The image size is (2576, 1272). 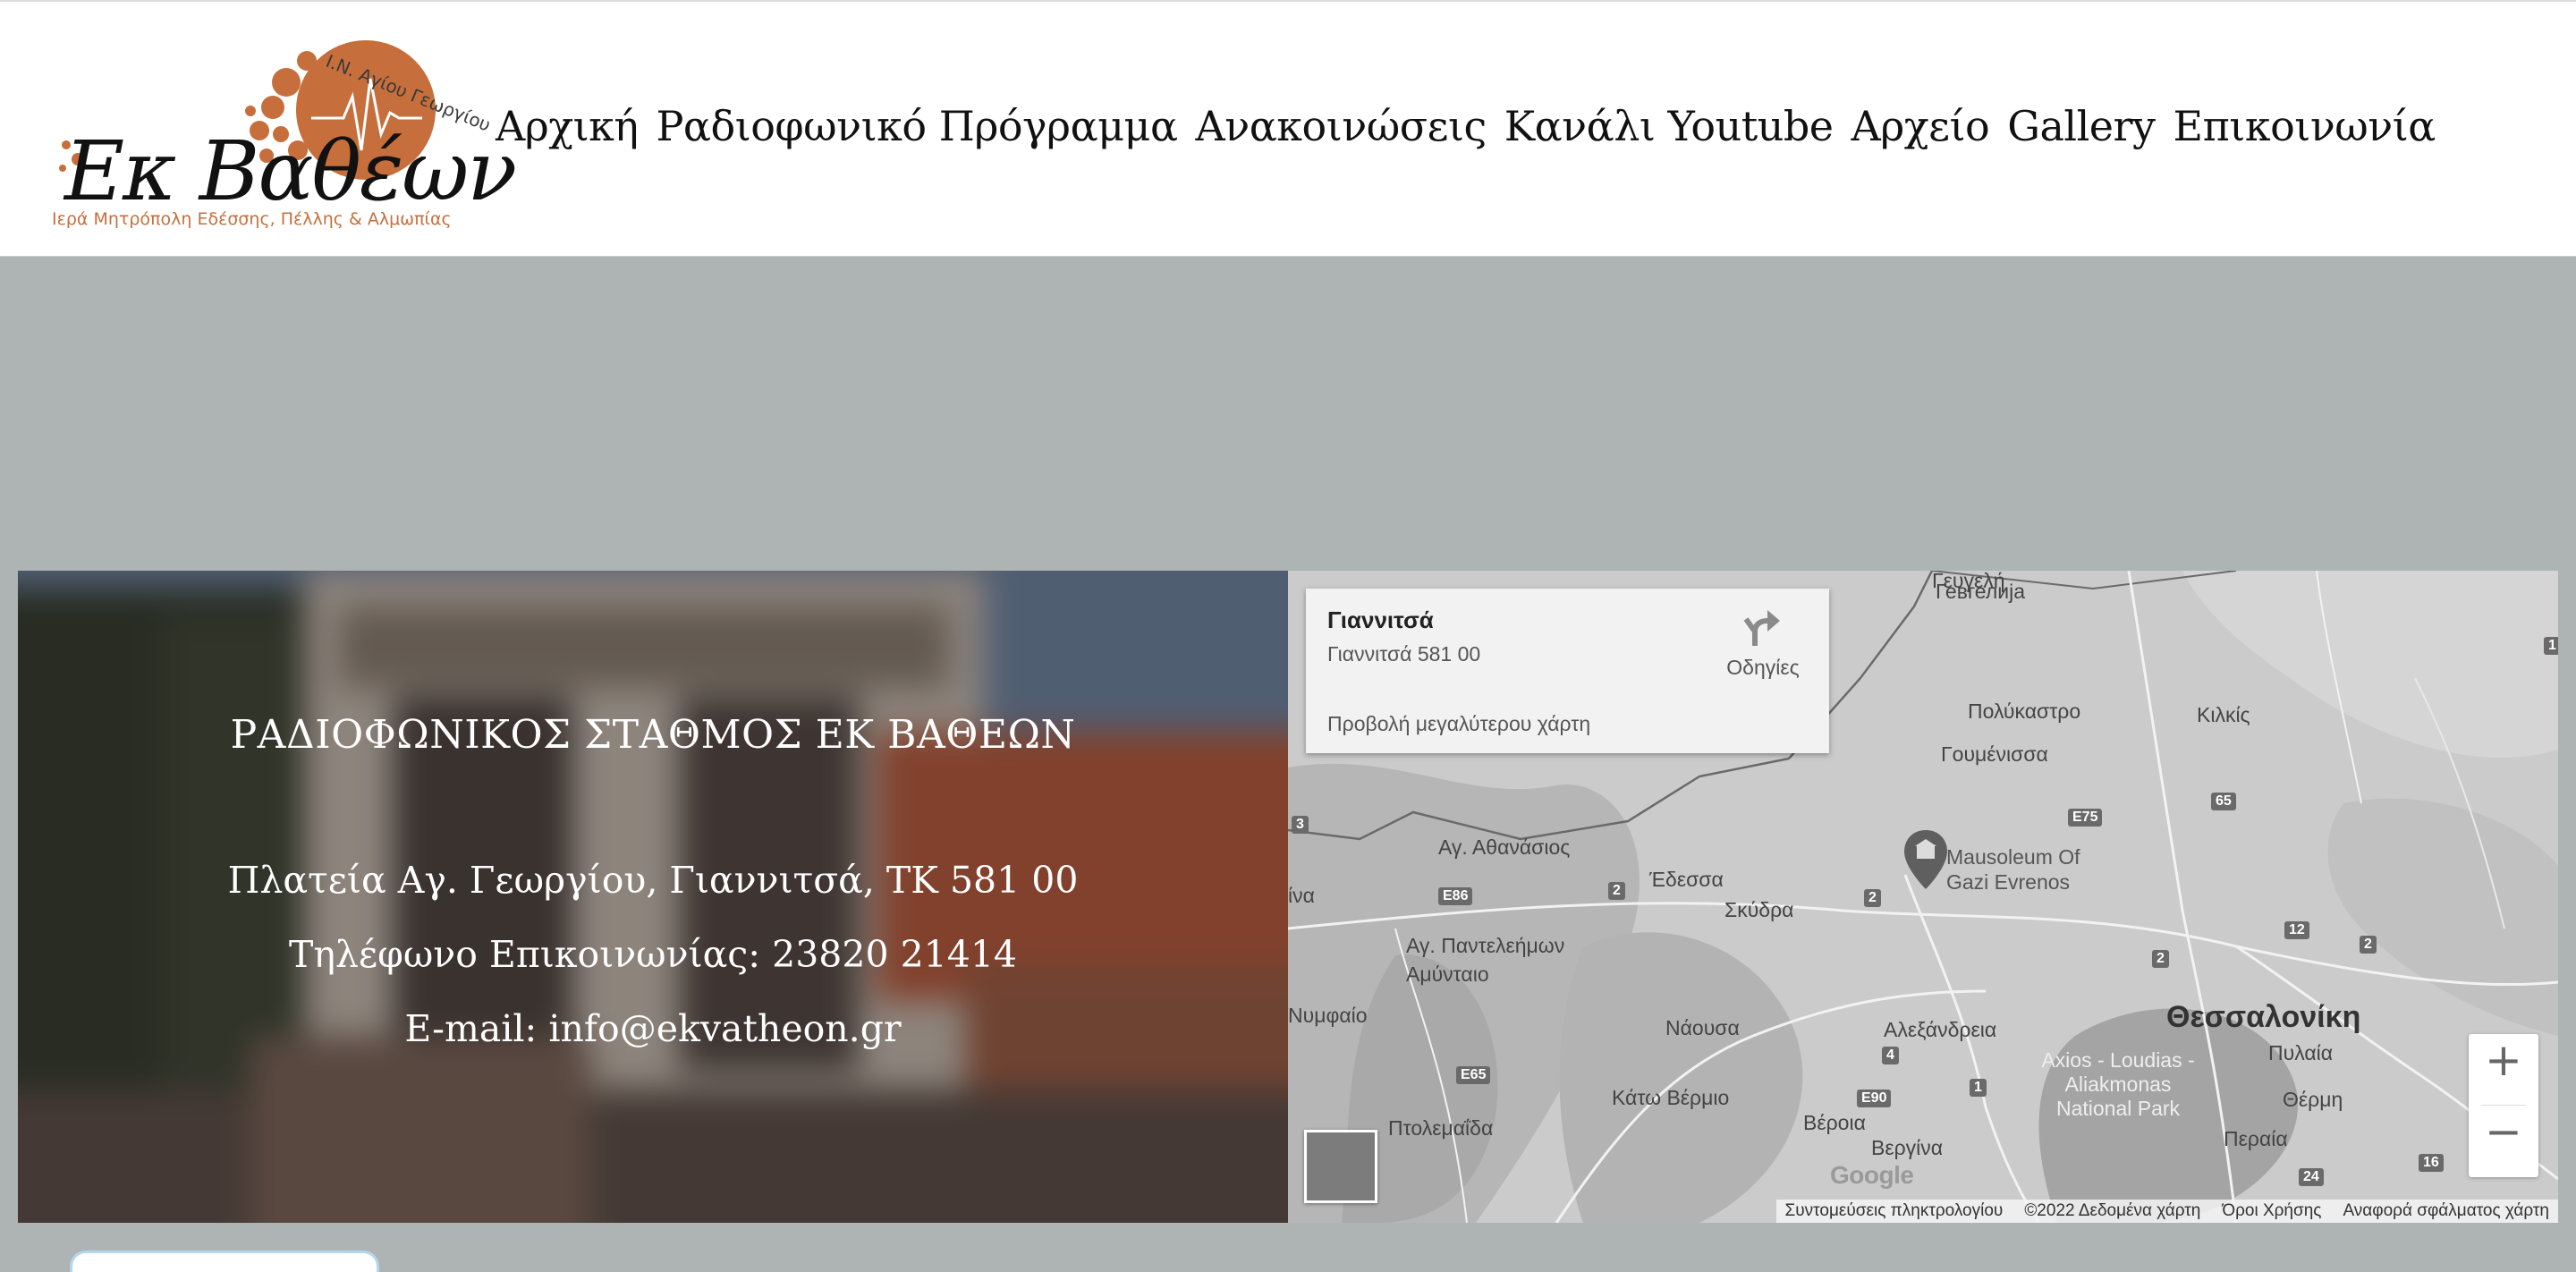 I want to click on place-thermi: Θέρμη, so click(x=2313, y=1099).